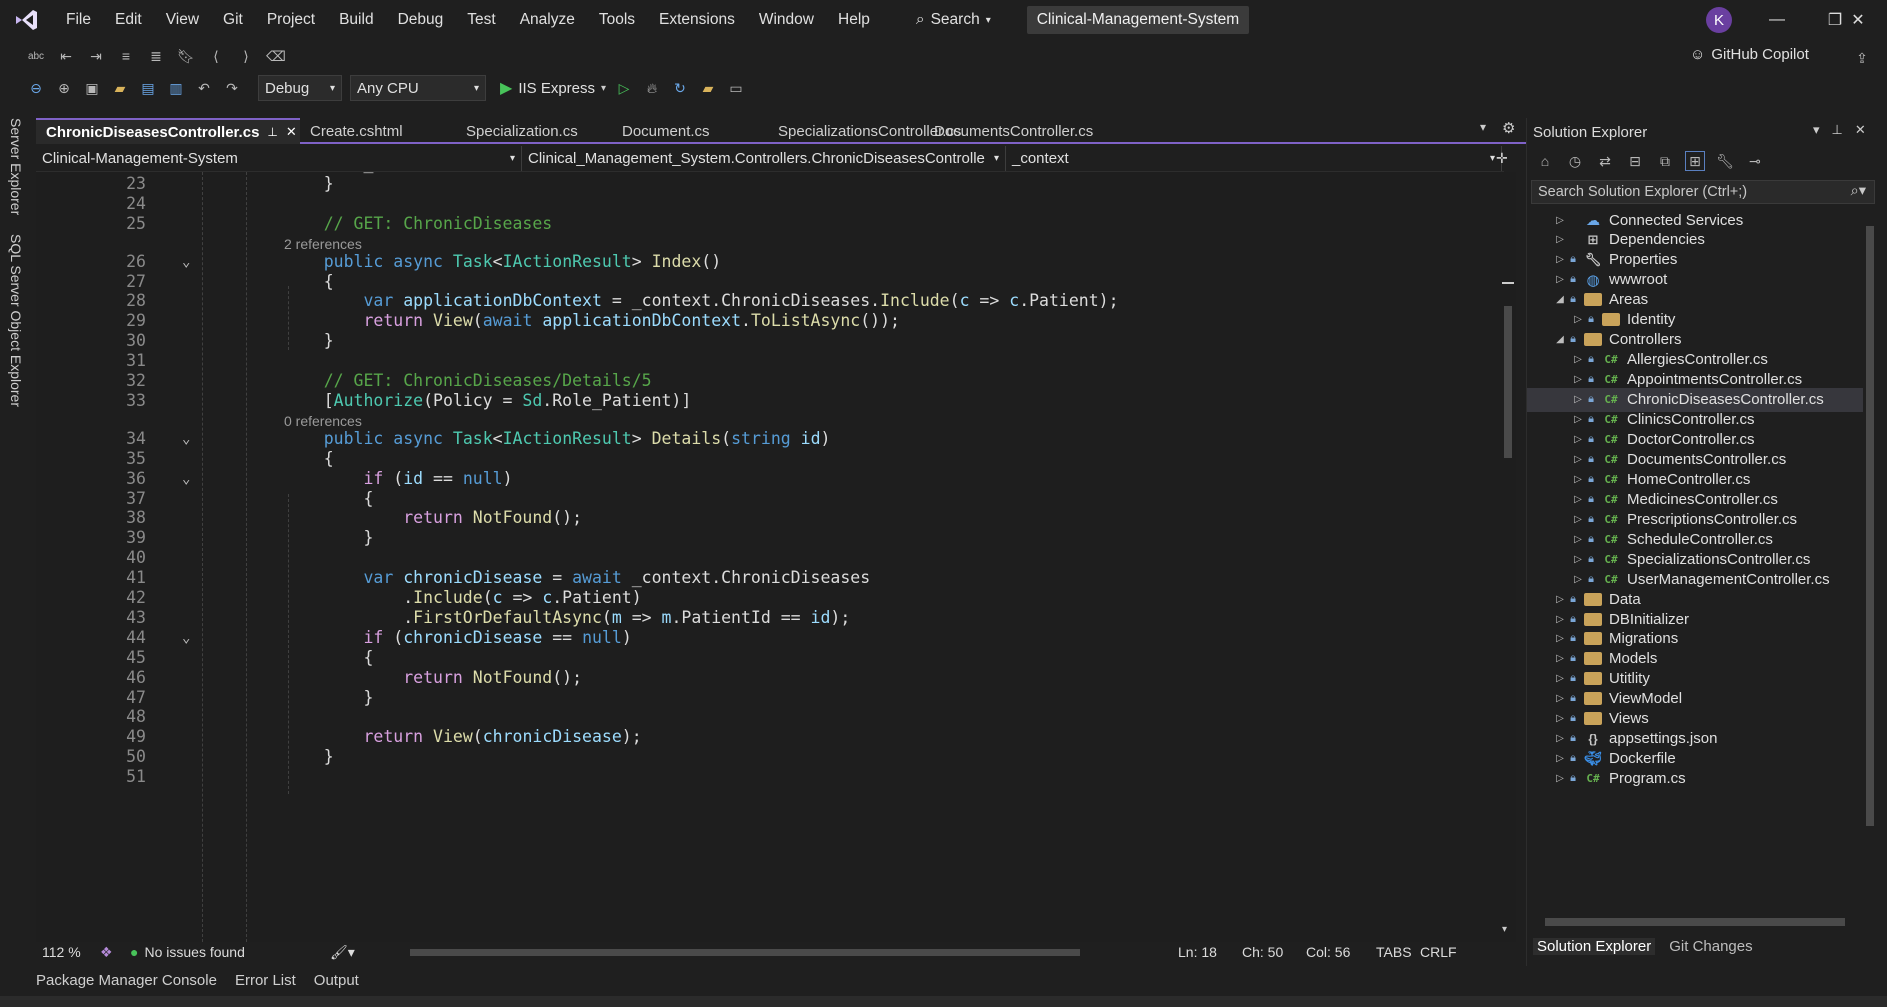 The height and width of the screenshot is (1007, 1887). What do you see at coordinates (553, 88) in the screenshot?
I see `run-button: ▶ IIS Express ▾` at bounding box center [553, 88].